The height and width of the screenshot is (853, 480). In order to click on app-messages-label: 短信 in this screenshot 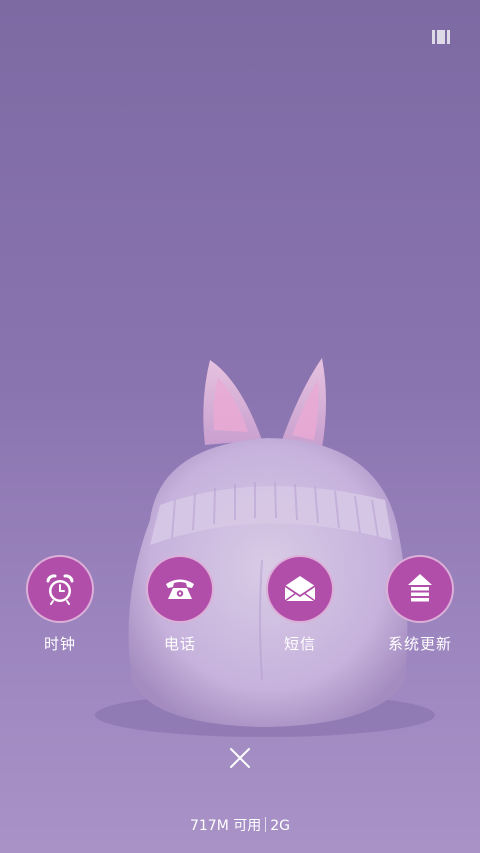, I will do `click(299, 644)`.